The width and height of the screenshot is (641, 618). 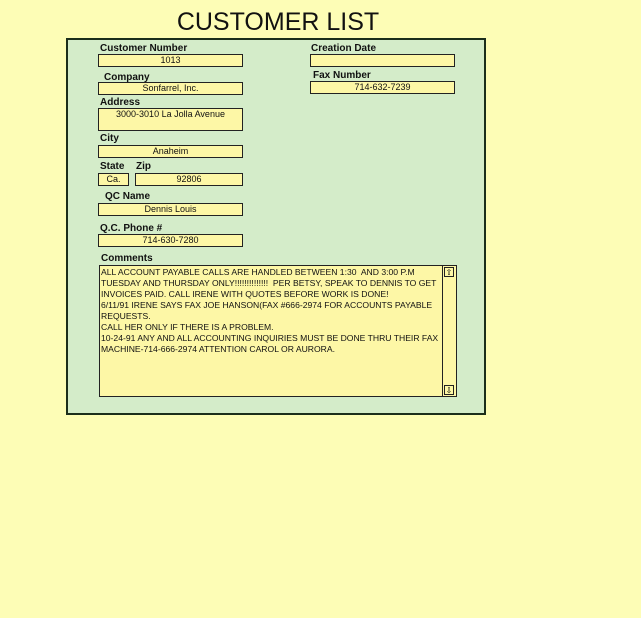 I want to click on address-field: 3000-3010 La Jolla Avenue, so click(x=170, y=119).